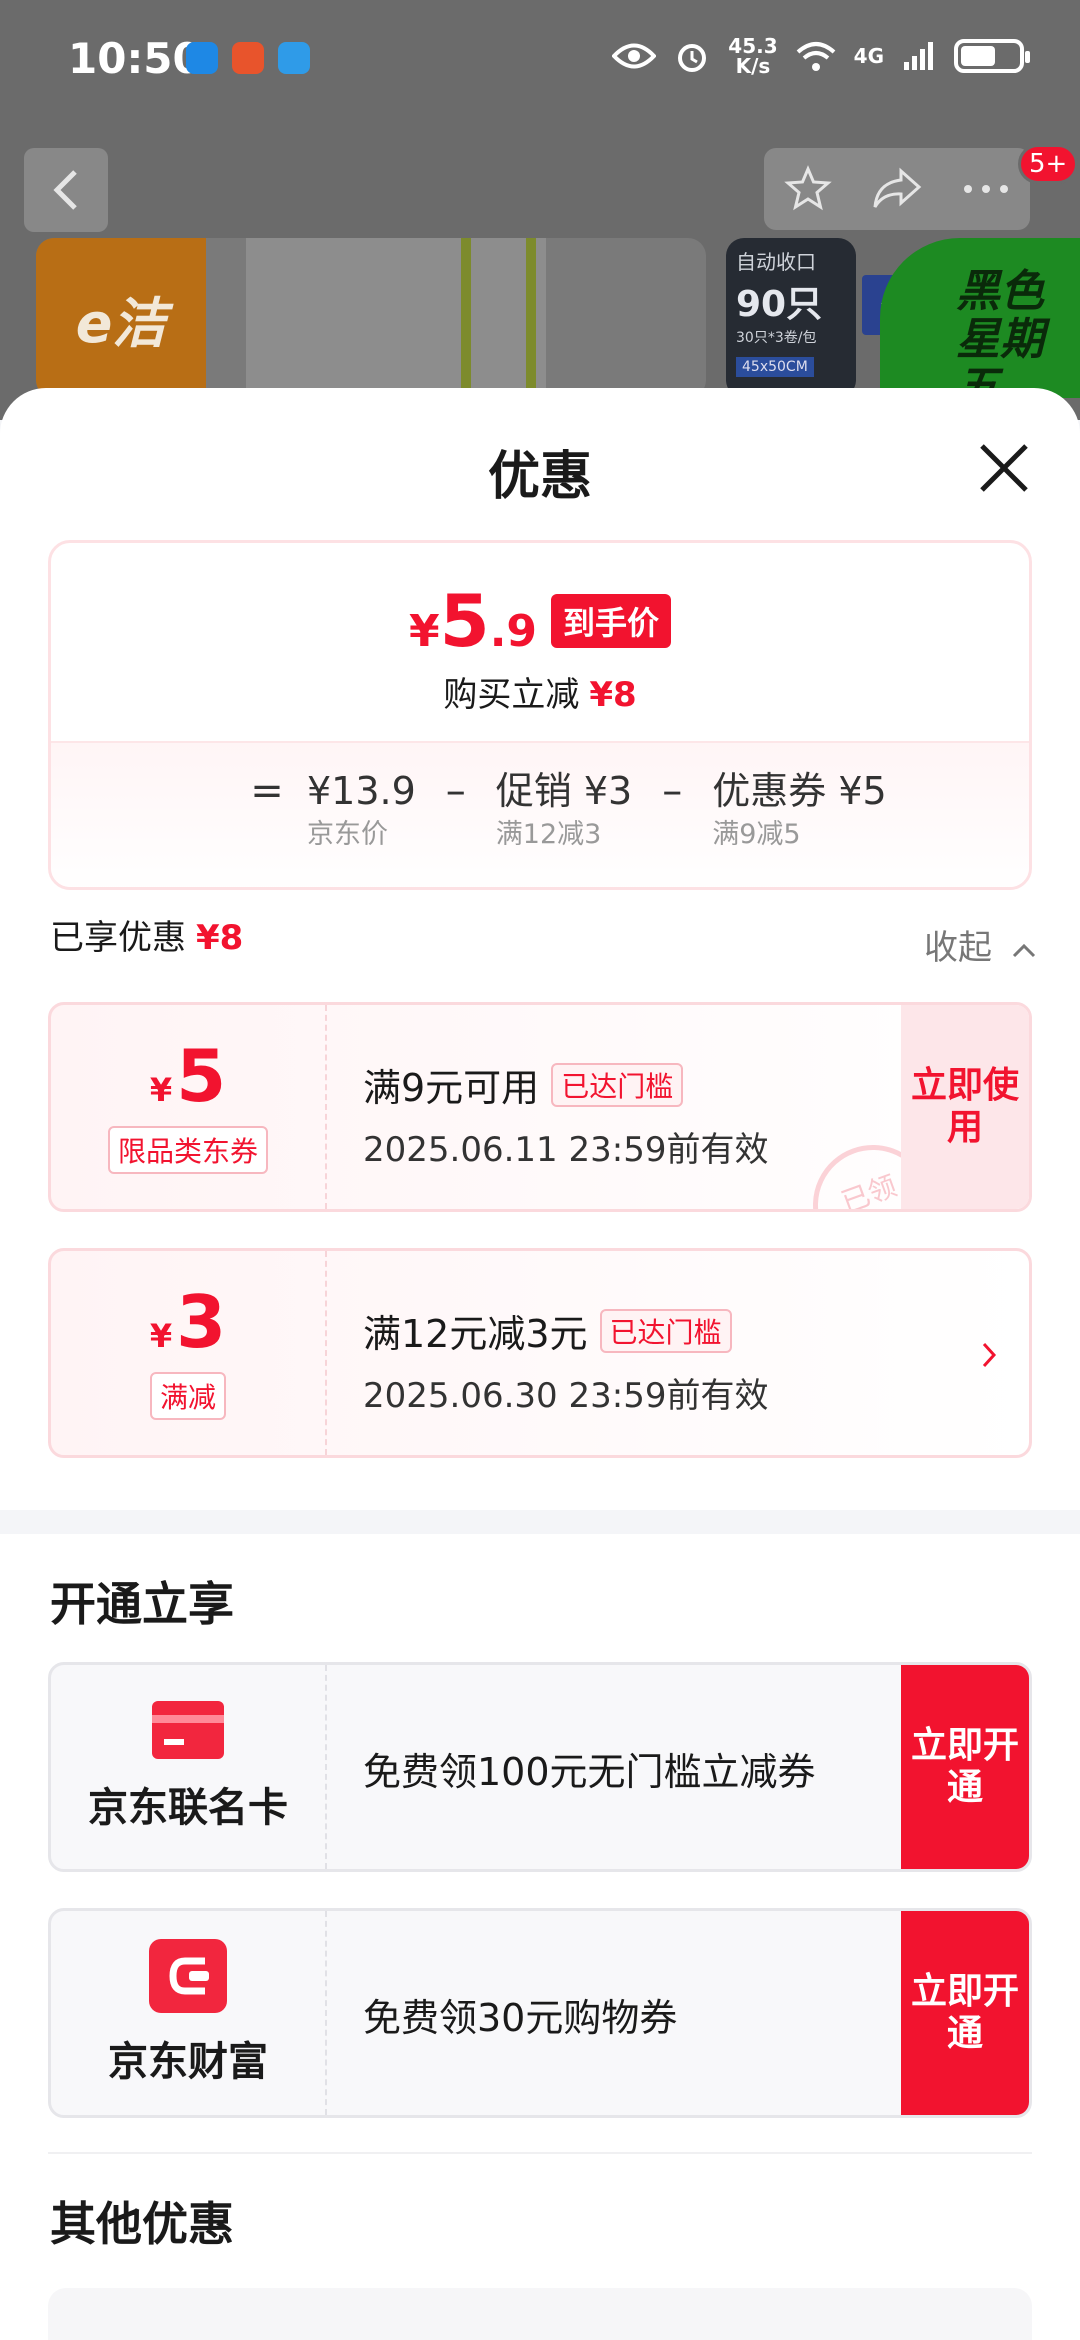  I want to click on open-offer-brand: 京东财富, so click(189, 2013).